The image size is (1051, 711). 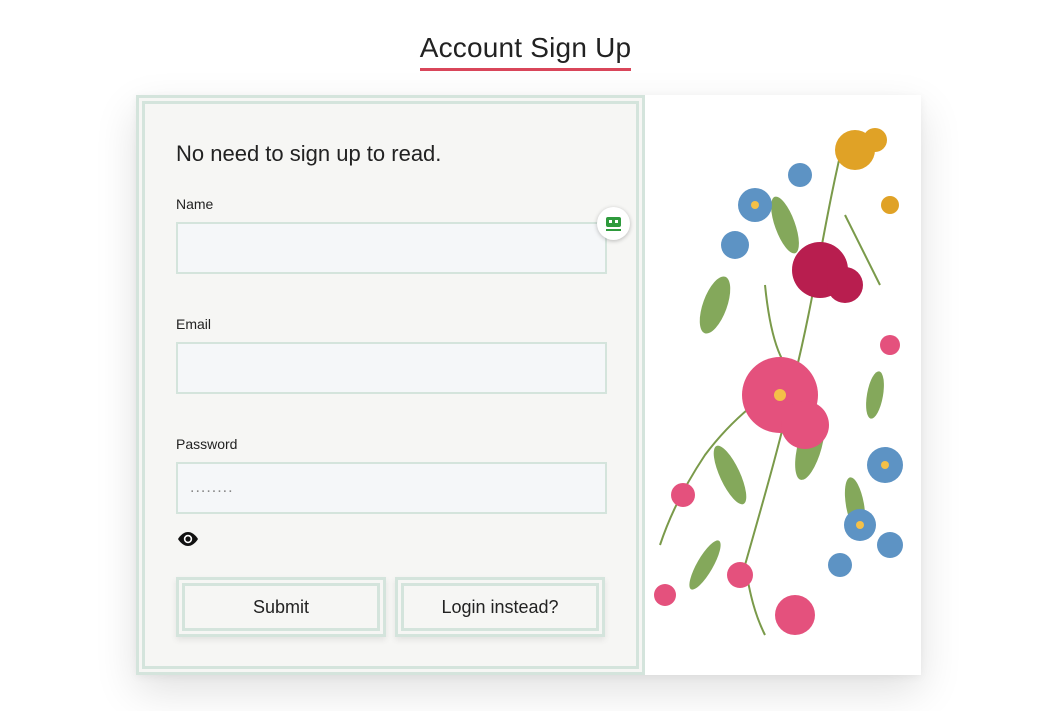 What do you see at coordinates (309, 153) in the screenshot?
I see `form-subtitle: No need to sign up to read.` at bounding box center [309, 153].